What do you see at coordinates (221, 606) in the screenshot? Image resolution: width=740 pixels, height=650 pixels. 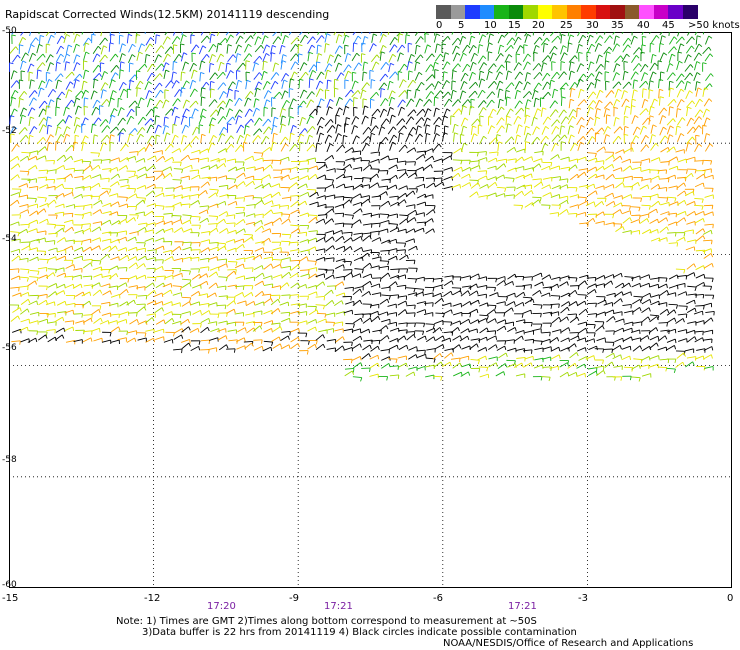 I see `time-label: 17:20` at bounding box center [221, 606].